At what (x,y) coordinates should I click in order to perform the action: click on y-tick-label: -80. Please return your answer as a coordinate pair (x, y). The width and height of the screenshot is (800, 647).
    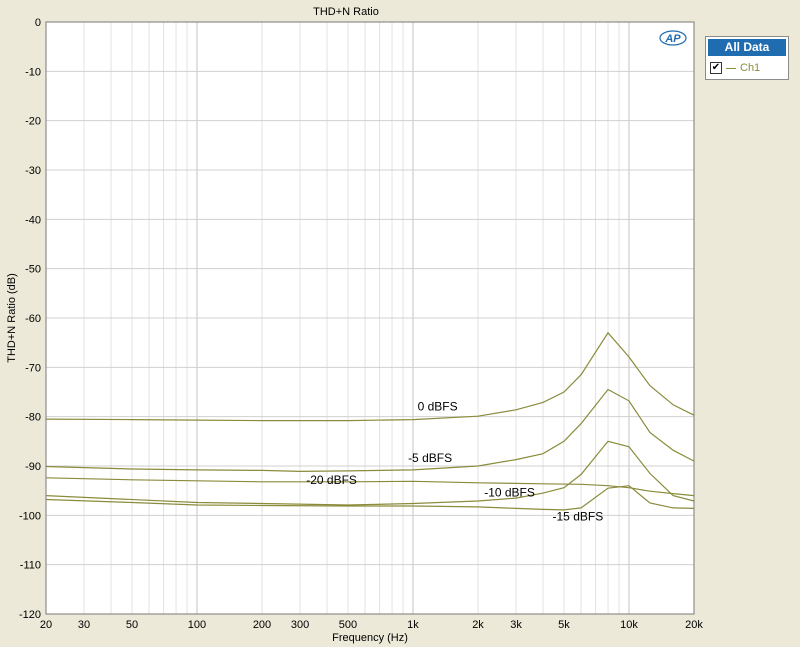
    Looking at the image, I should click on (33, 418).